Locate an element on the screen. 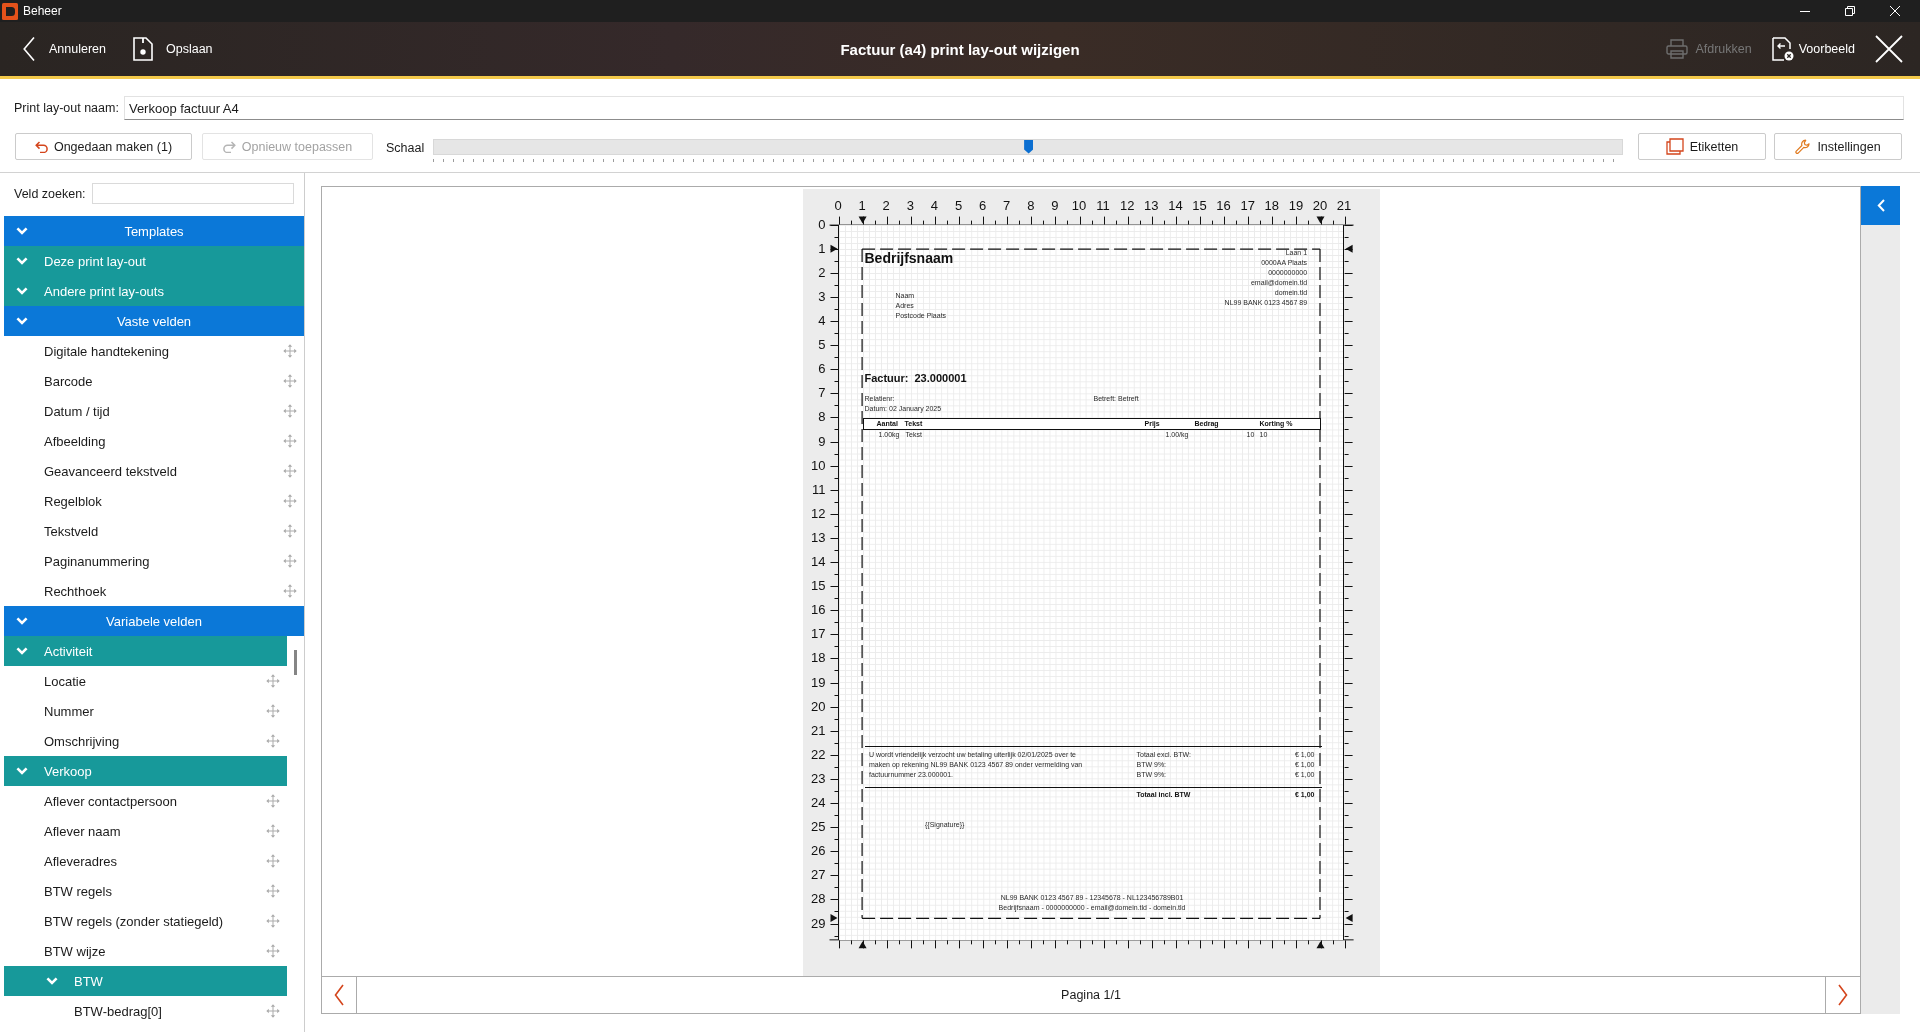 This screenshot has width=1920, height=1032. pages-icon is located at coordinates (1674, 146).